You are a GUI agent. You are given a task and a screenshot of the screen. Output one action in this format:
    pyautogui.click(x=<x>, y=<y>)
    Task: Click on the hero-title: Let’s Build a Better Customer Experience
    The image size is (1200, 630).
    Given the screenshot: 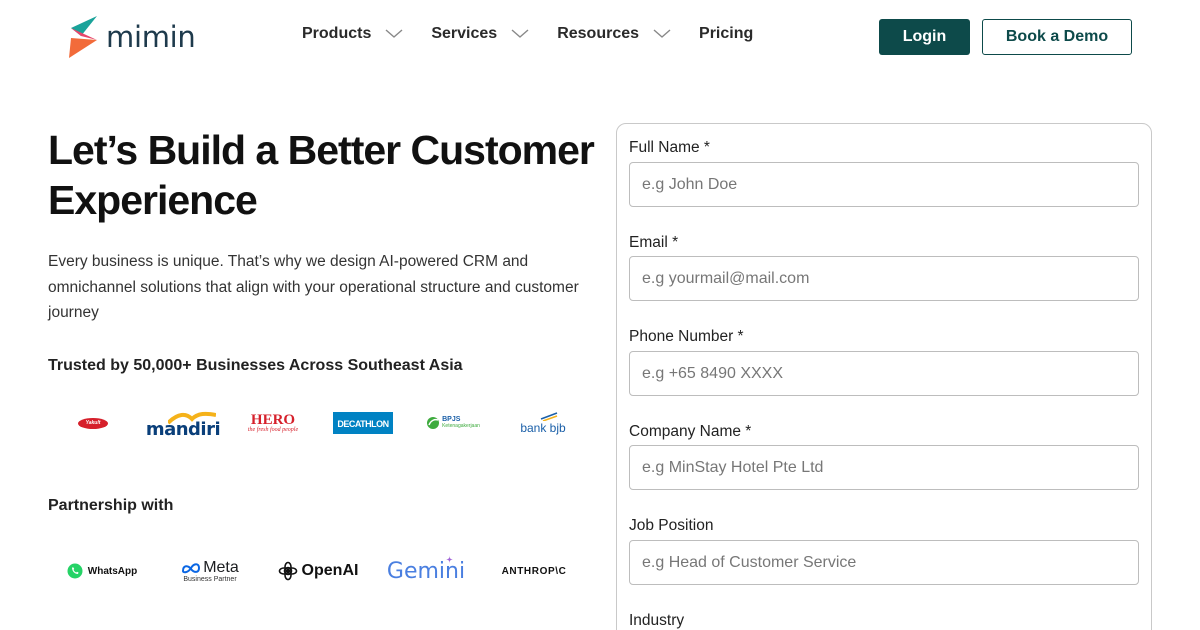 What is the action you would take?
    pyautogui.click(x=328, y=175)
    